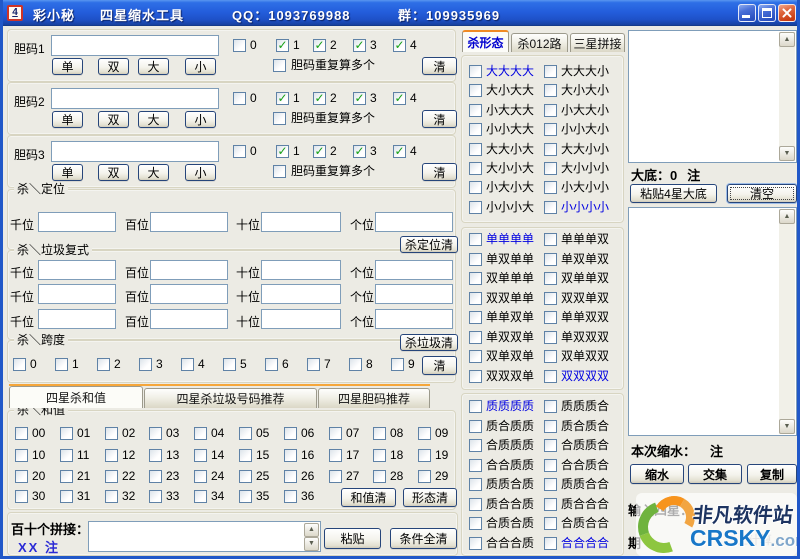  What do you see at coordinates (657, 474) in the screenshot?
I see `suoshui-button: 缩水` at bounding box center [657, 474].